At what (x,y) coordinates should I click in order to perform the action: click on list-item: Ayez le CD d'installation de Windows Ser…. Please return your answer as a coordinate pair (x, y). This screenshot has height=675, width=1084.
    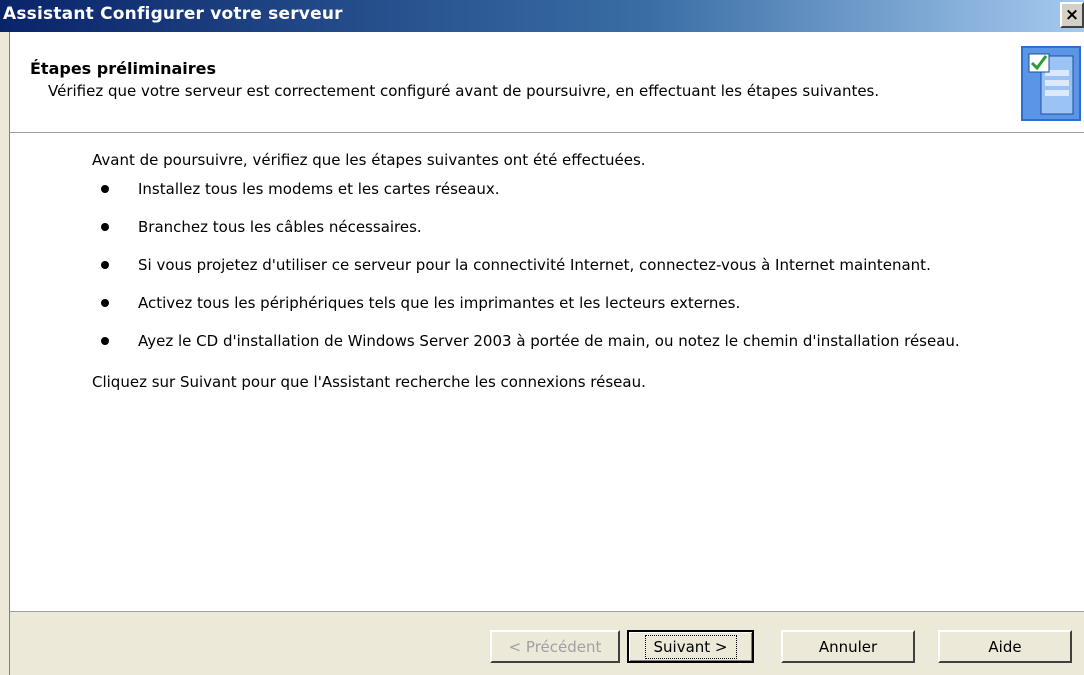
    Looking at the image, I should click on (587, 341).